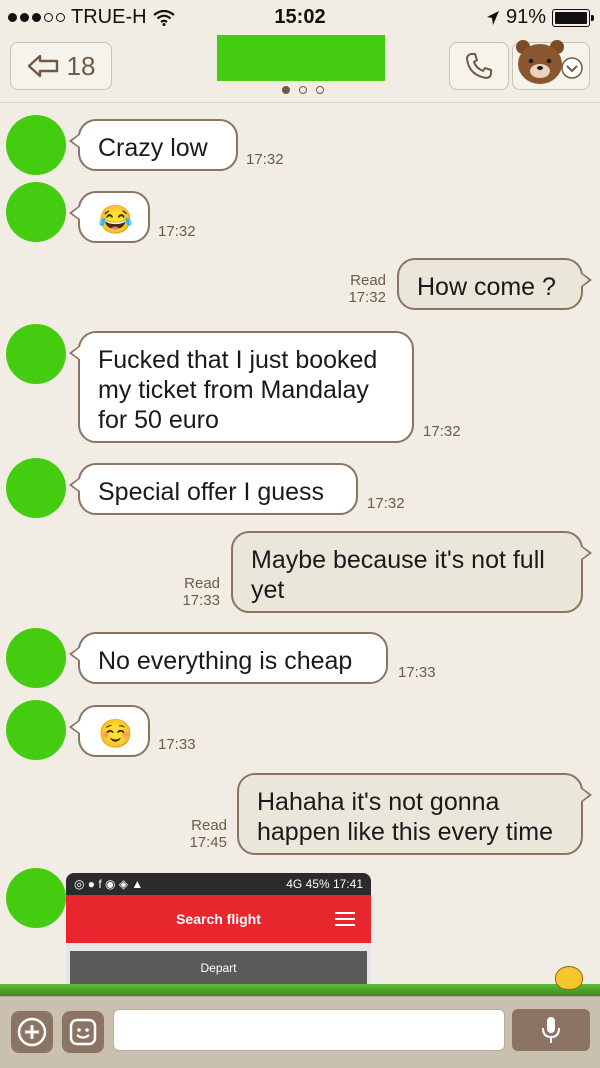 The width and height of the screenshot is (600, 1068). Describe the element at coordinates (153, 148) in the screenshot. I see `message-text: Crazy low` at that location.